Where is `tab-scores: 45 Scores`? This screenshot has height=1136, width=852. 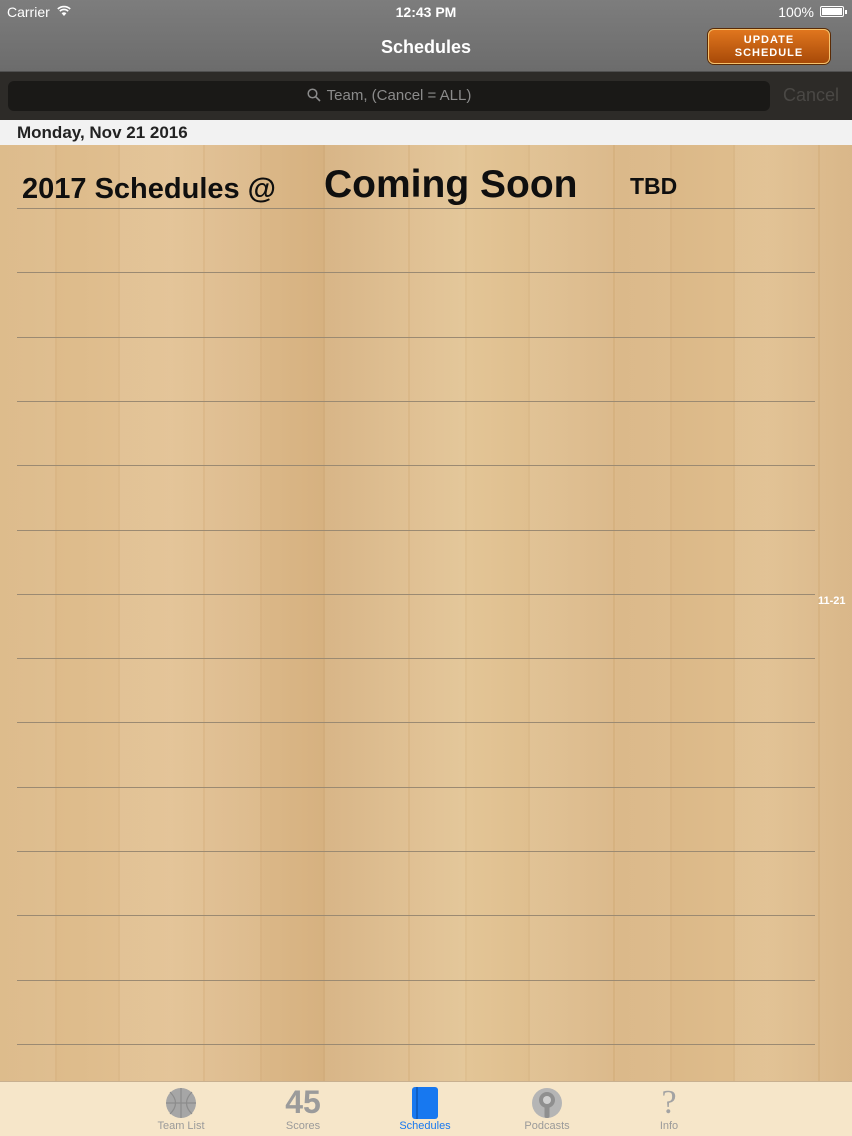
tab-scores: 45 Scores is located at coordinates (303, 1109).